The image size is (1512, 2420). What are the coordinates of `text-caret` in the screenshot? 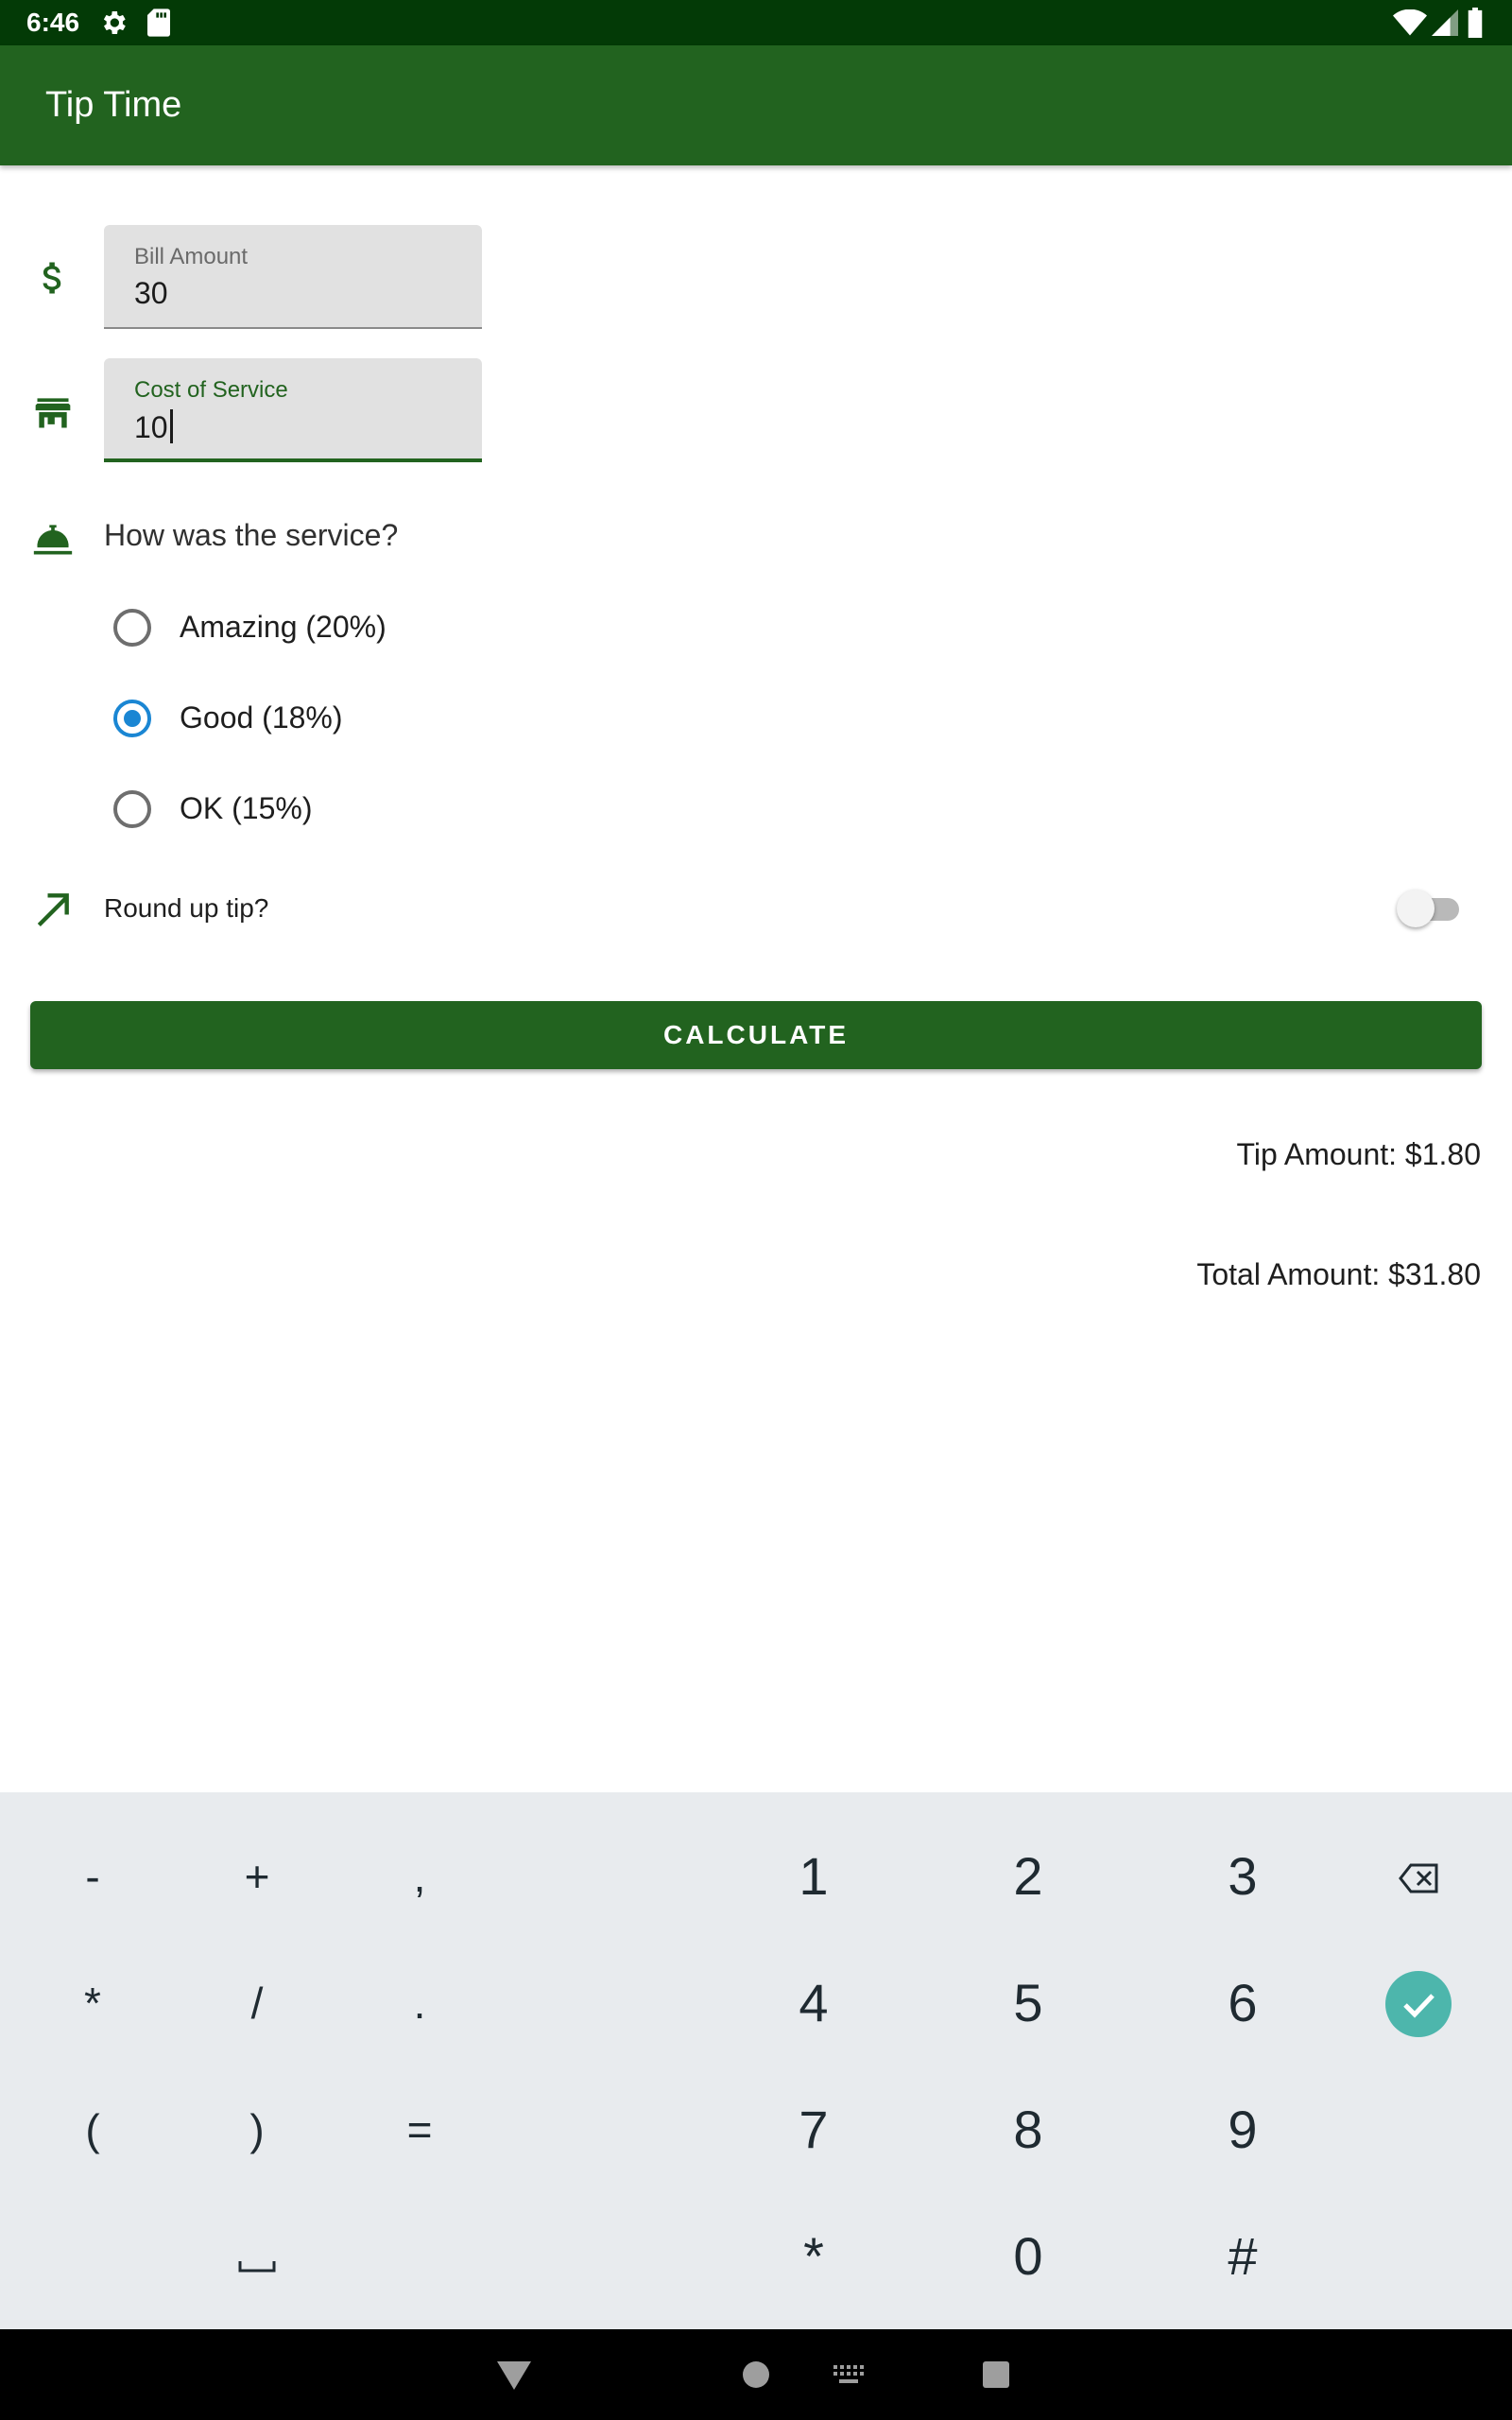 It's located at (171, 426).